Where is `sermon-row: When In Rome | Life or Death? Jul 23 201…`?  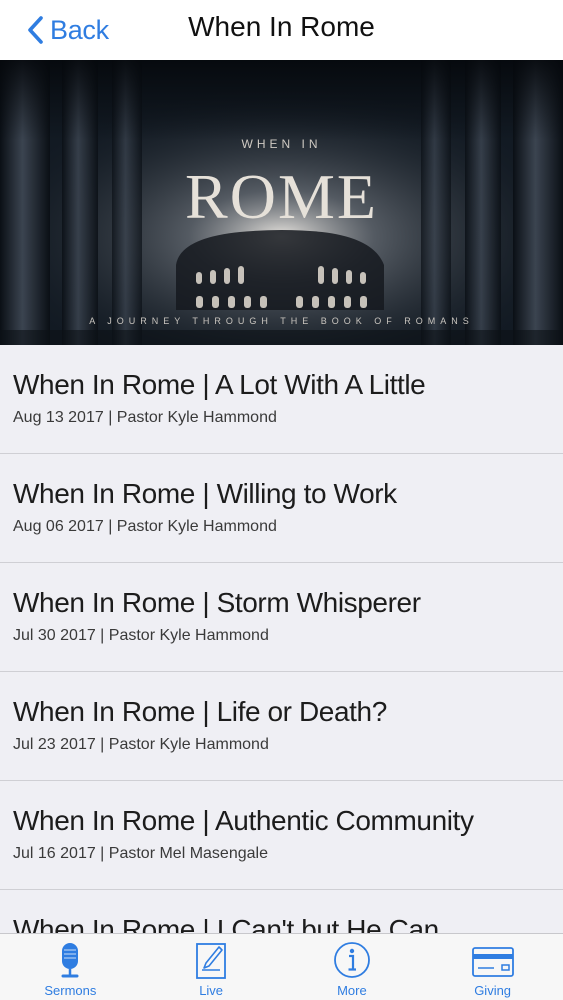
sermon-row: When In Rome | Life or Death? Jul 23 201… is located at coordinates (281, 726).